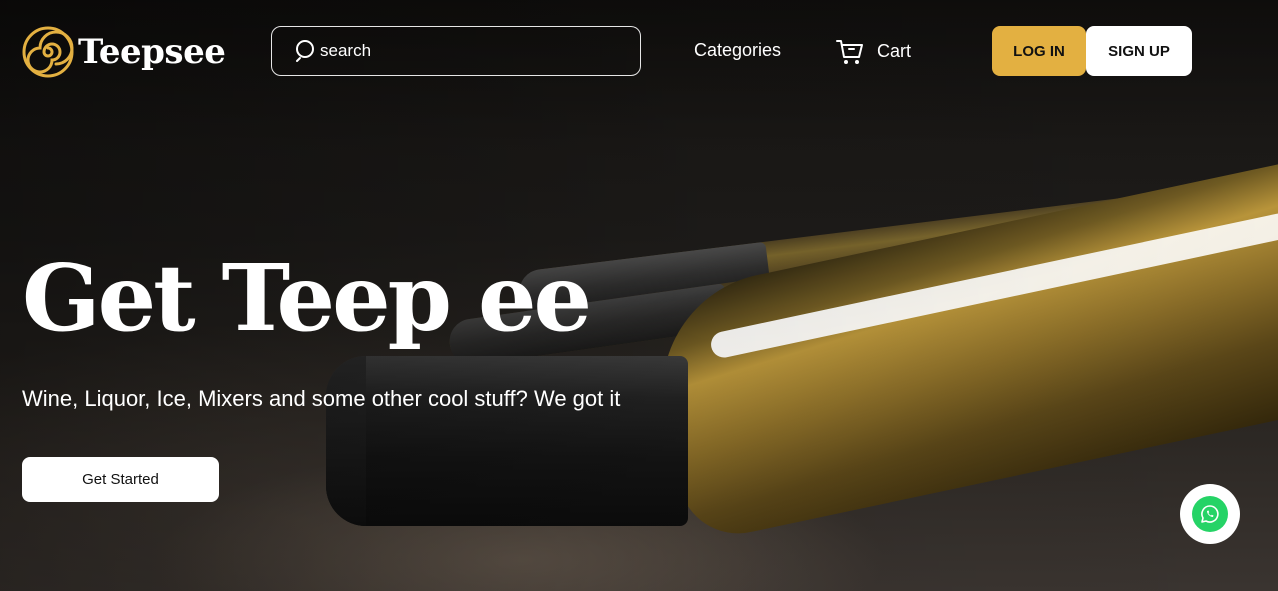  I want to click on search-bar, so click(456, 51).